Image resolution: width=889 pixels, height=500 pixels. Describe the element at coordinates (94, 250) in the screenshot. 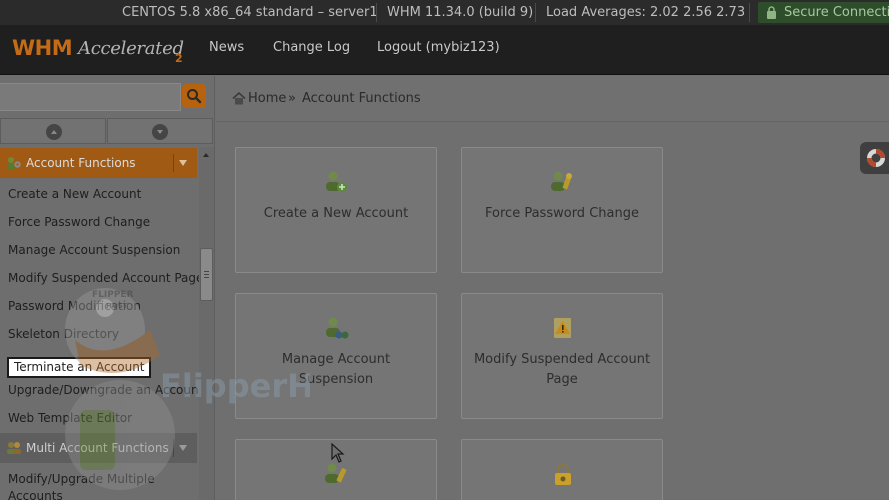

I see `menu-manage-account-suspension: Manage Account Suspension` at that location.